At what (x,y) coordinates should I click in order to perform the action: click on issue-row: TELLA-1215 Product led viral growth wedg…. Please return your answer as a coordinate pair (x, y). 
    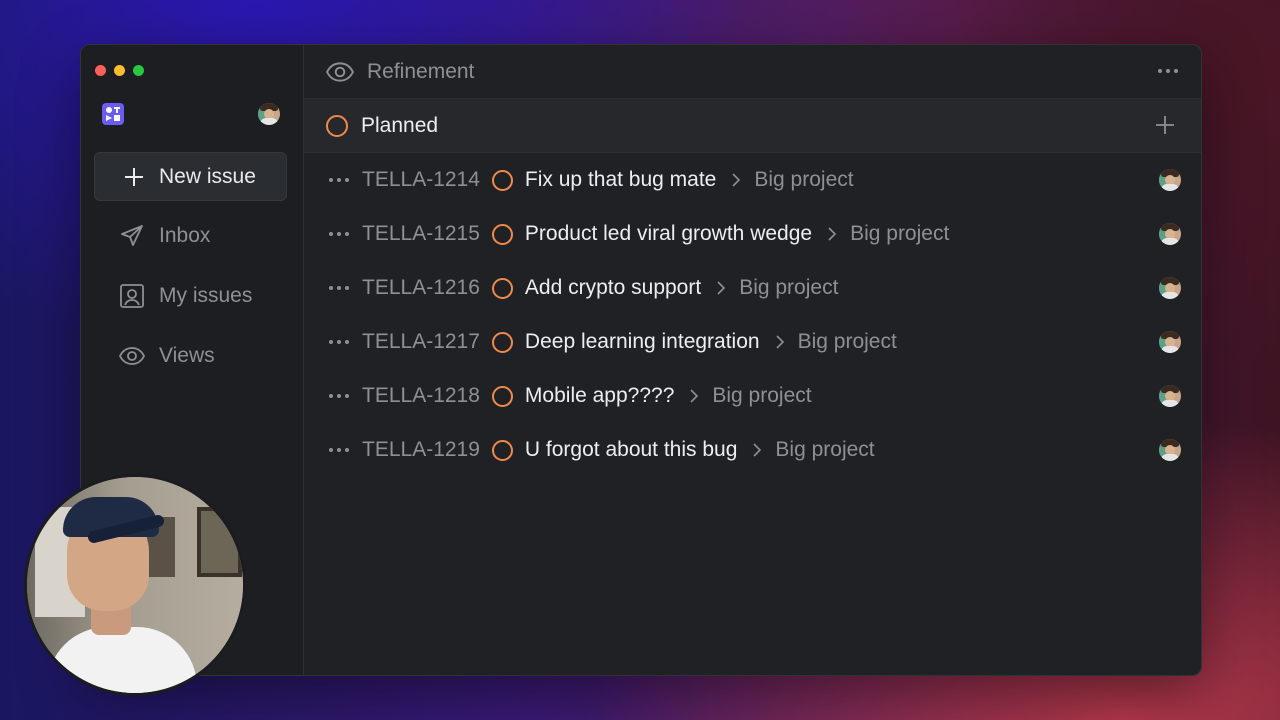
    Looking at the image, I should click on (752, 234).